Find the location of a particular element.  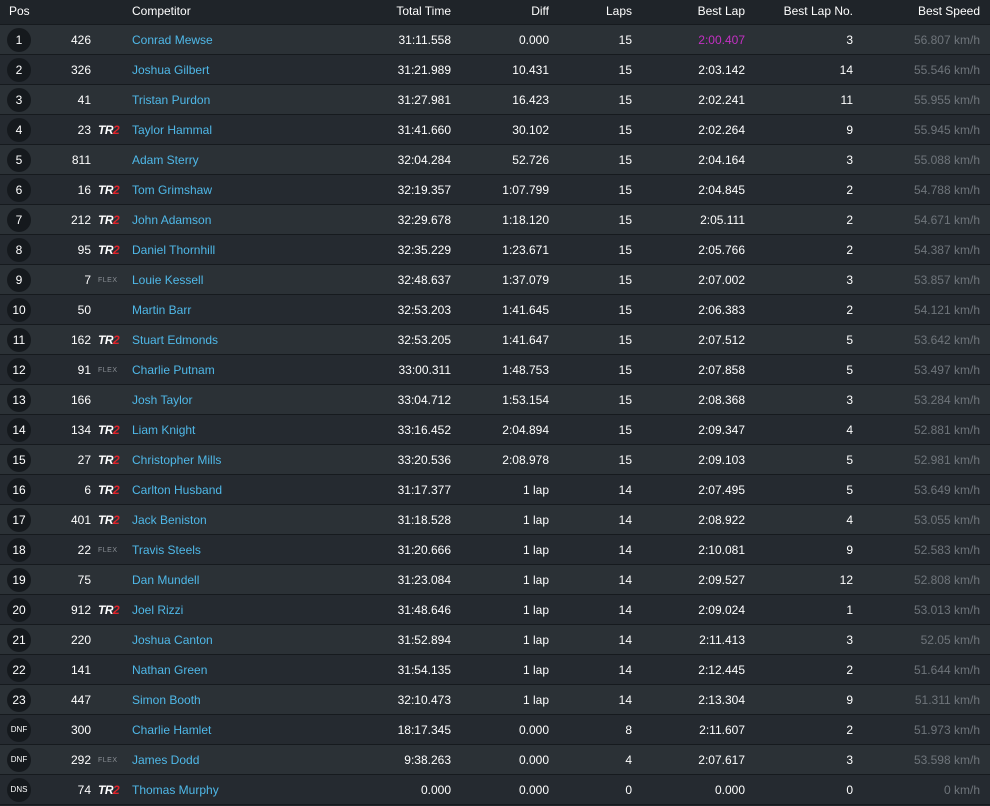

best-speed: 55.546 km/h is located at coordinates (946, 70).